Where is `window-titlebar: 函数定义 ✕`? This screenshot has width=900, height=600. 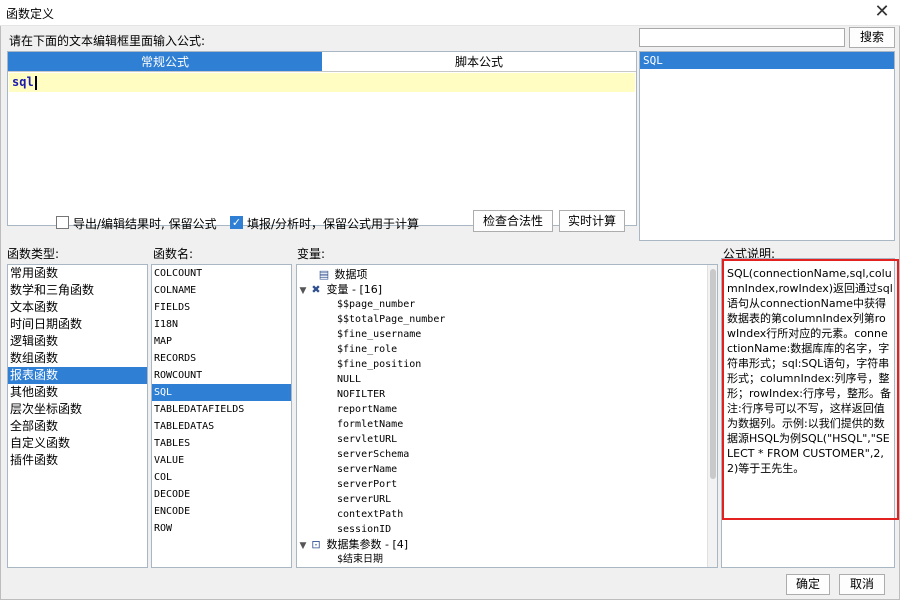 window-titlebar: 函数定义 ✕ is located at coordinates (450, 13).